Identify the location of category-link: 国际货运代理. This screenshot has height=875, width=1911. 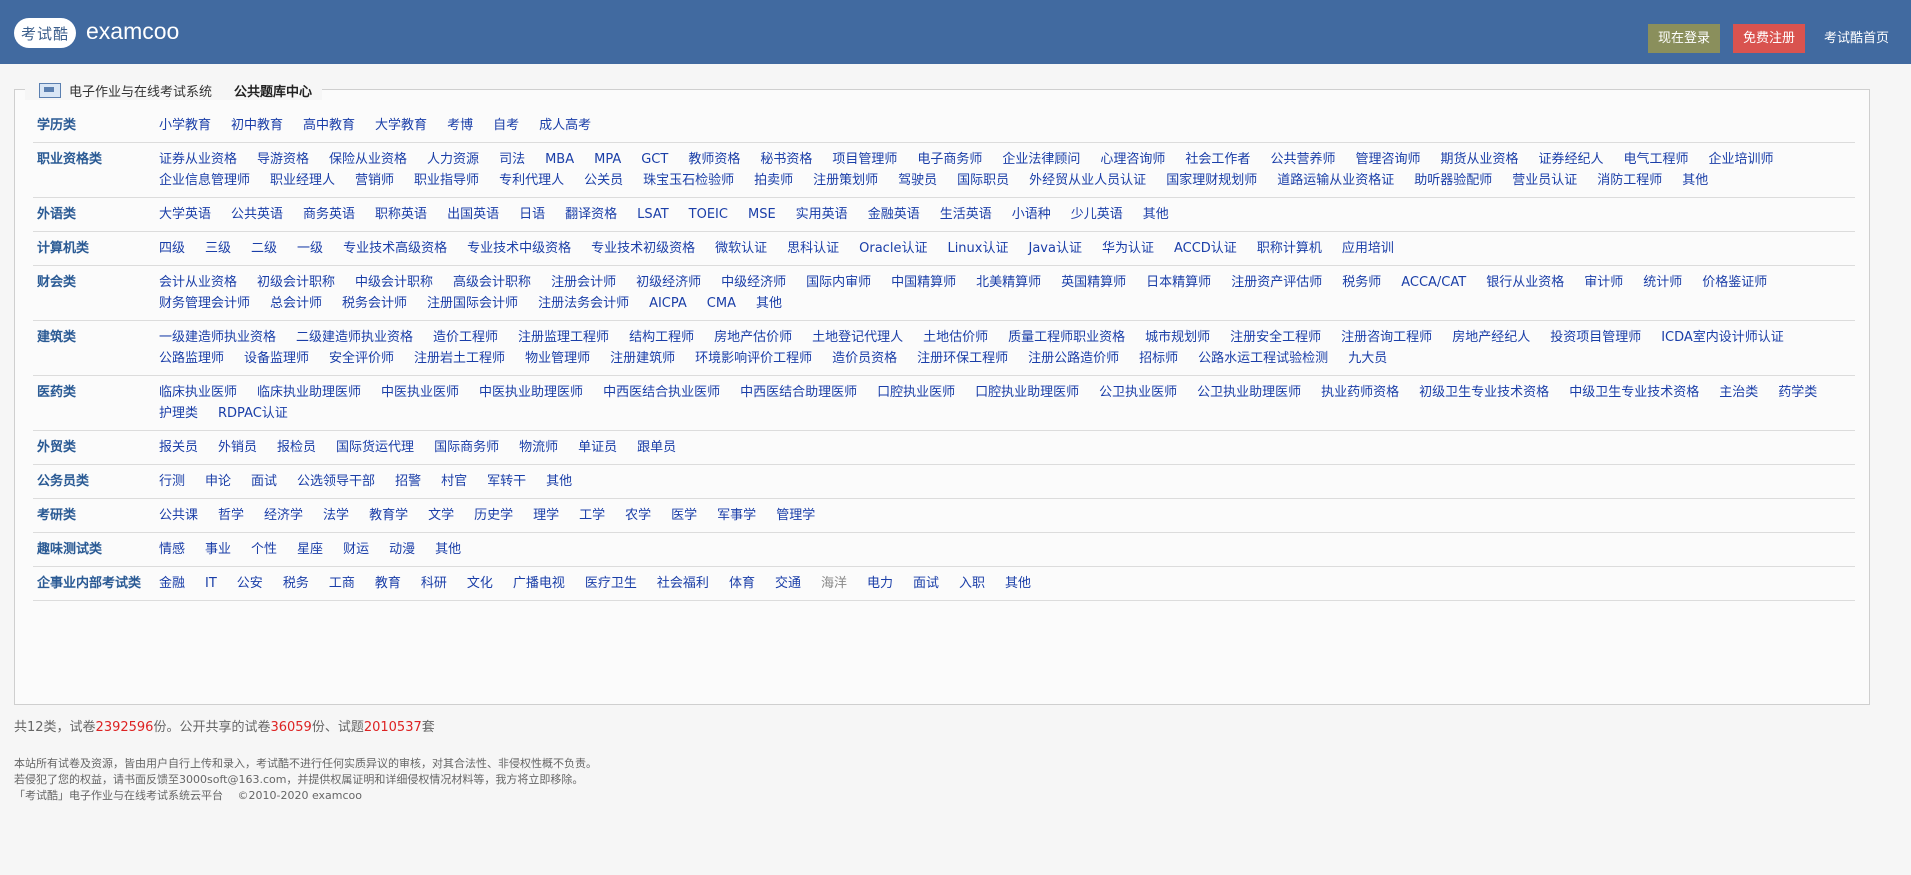
(375, 447).